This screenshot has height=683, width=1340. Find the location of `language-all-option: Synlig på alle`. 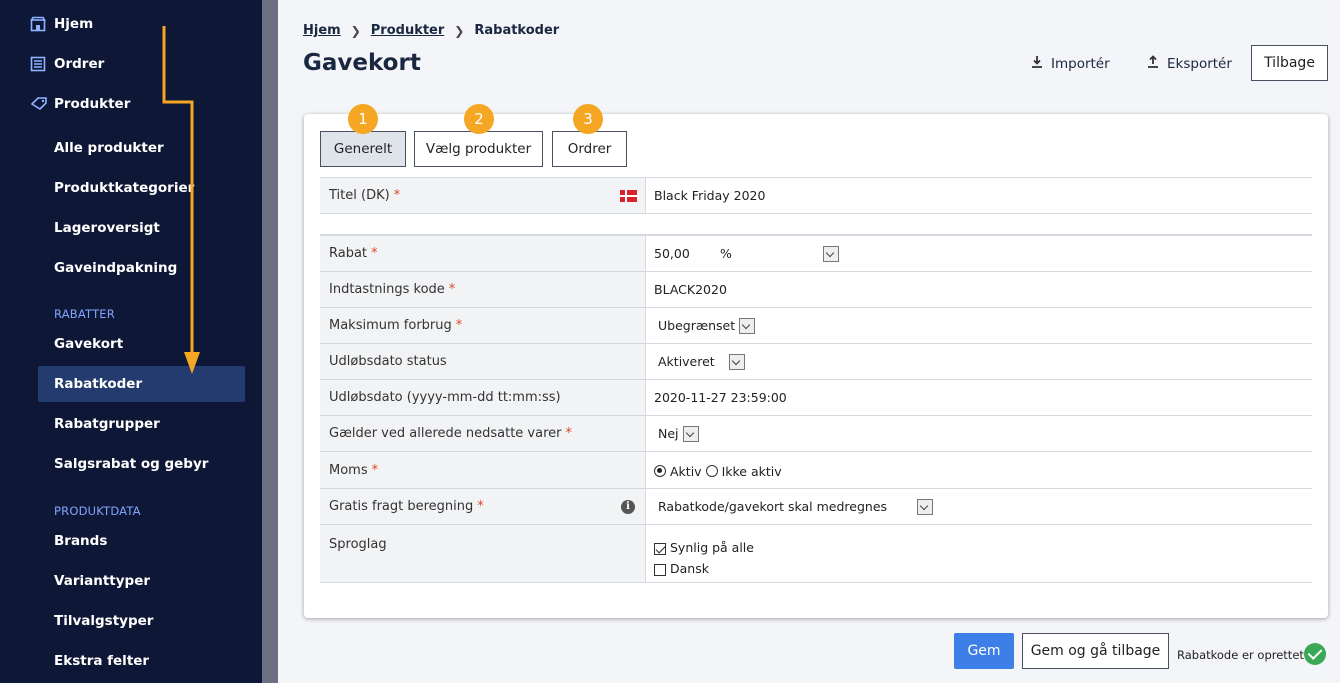

language-all-option: Synlig på alle is located at coordinates (704, 547).